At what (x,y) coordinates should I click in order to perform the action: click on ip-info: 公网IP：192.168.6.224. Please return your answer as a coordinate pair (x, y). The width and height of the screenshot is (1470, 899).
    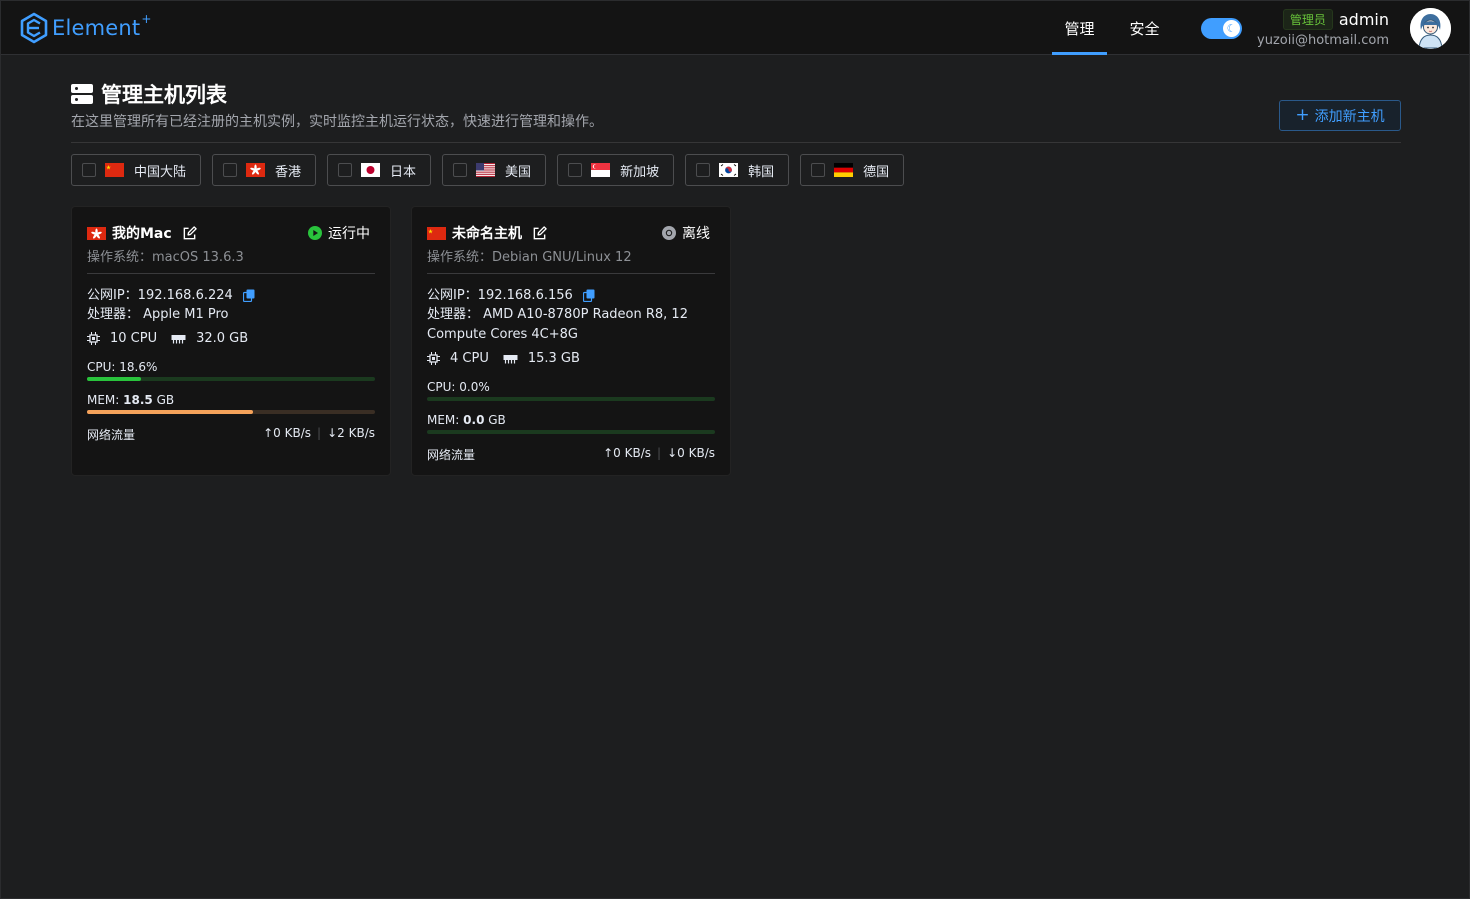
    Looking at the image, I should click on (231, 296).